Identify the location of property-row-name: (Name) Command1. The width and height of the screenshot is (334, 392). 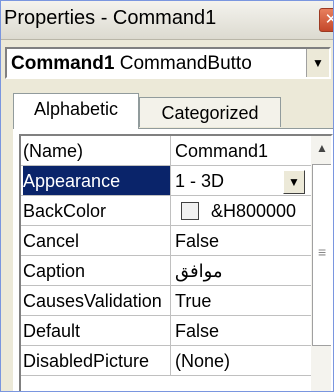
(166, 151).